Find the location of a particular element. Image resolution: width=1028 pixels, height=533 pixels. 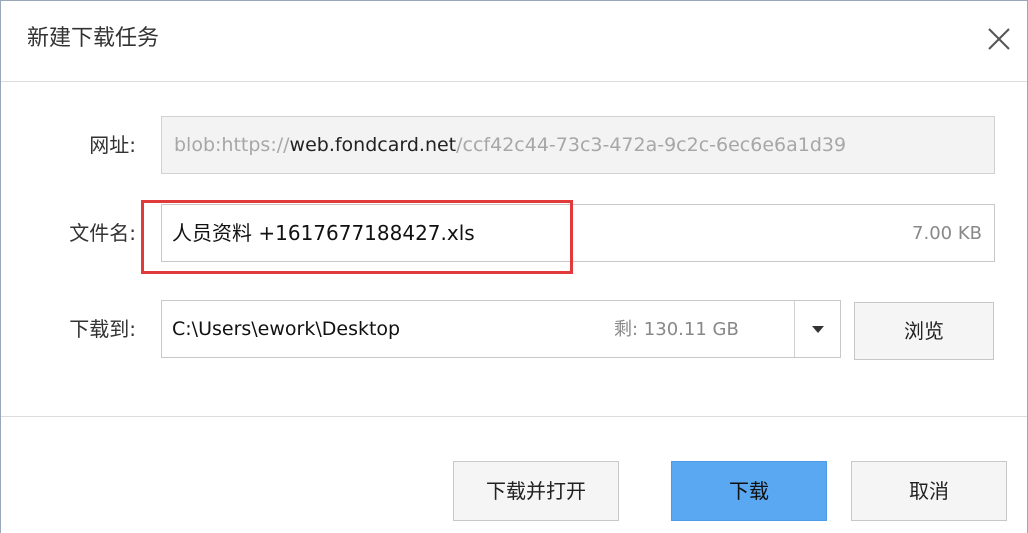

save-to-label: 下载到: is located at coordinates (102, 329).